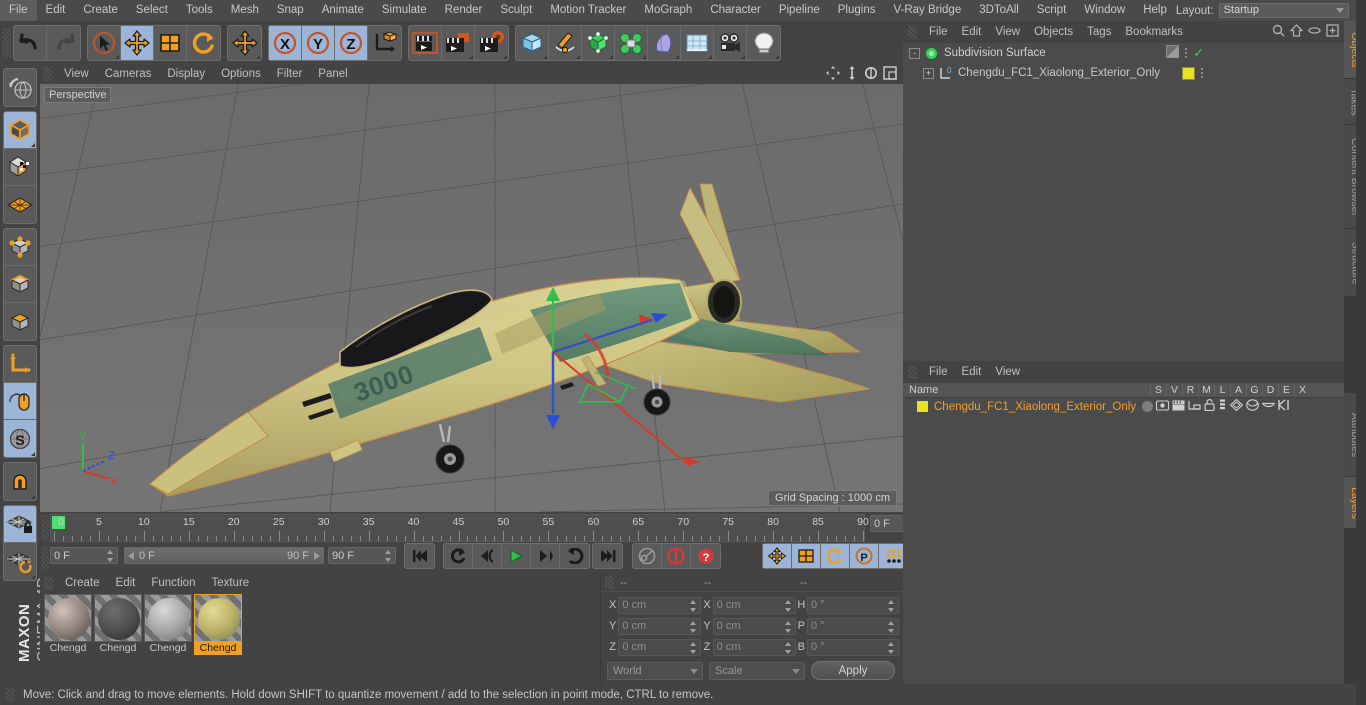 The width and height of the screenshot is (1366, 705). What do you see at coordinates (20, 247) in the screenshot?
I see `points-mode-button` at bounding box center [20, 247].